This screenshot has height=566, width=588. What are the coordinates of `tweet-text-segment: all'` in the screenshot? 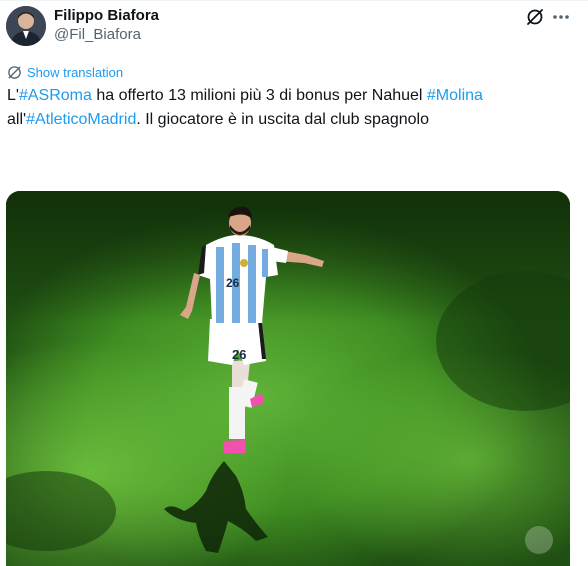 It's located at (17, 119).